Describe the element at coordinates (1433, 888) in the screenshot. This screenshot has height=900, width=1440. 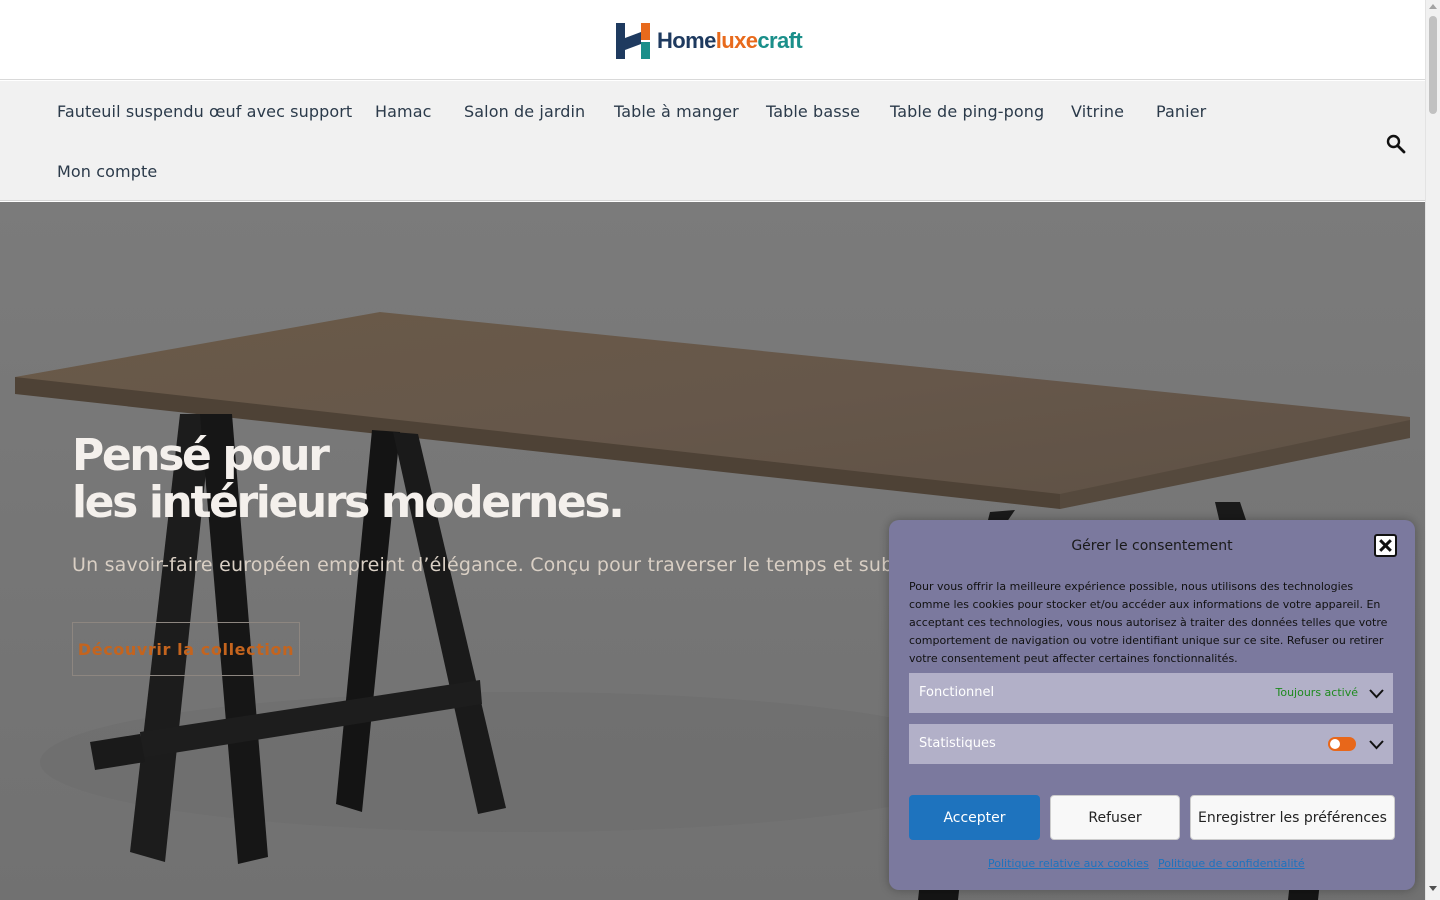
I see `scroll-down-arrow-icon` at that location.